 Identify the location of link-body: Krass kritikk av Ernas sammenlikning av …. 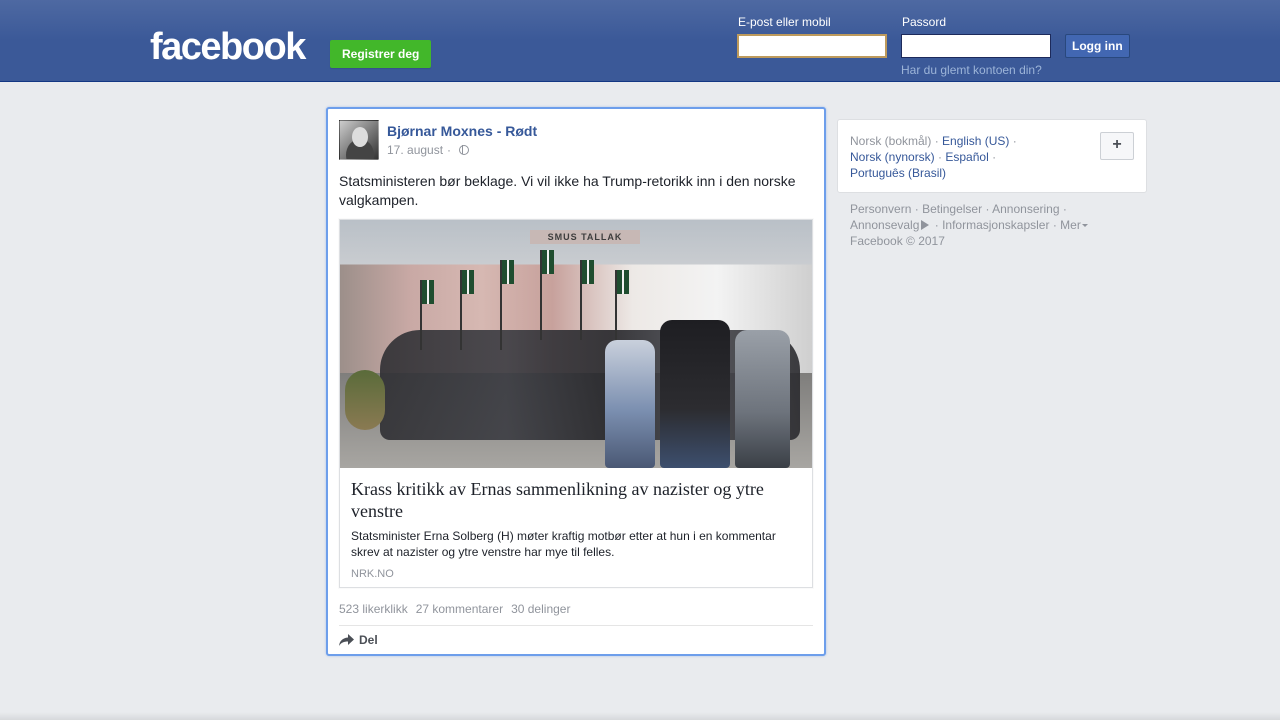
(576, 528).